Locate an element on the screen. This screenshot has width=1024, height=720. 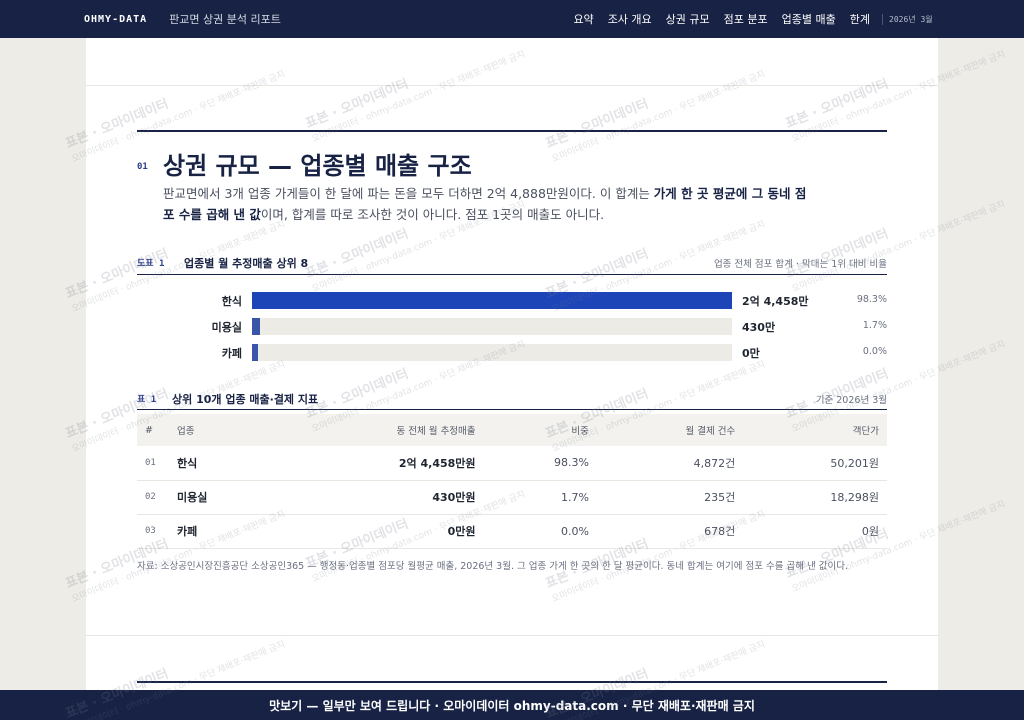
cell-avg-ticket: 18,298원 is located at coordinates (854, 497).